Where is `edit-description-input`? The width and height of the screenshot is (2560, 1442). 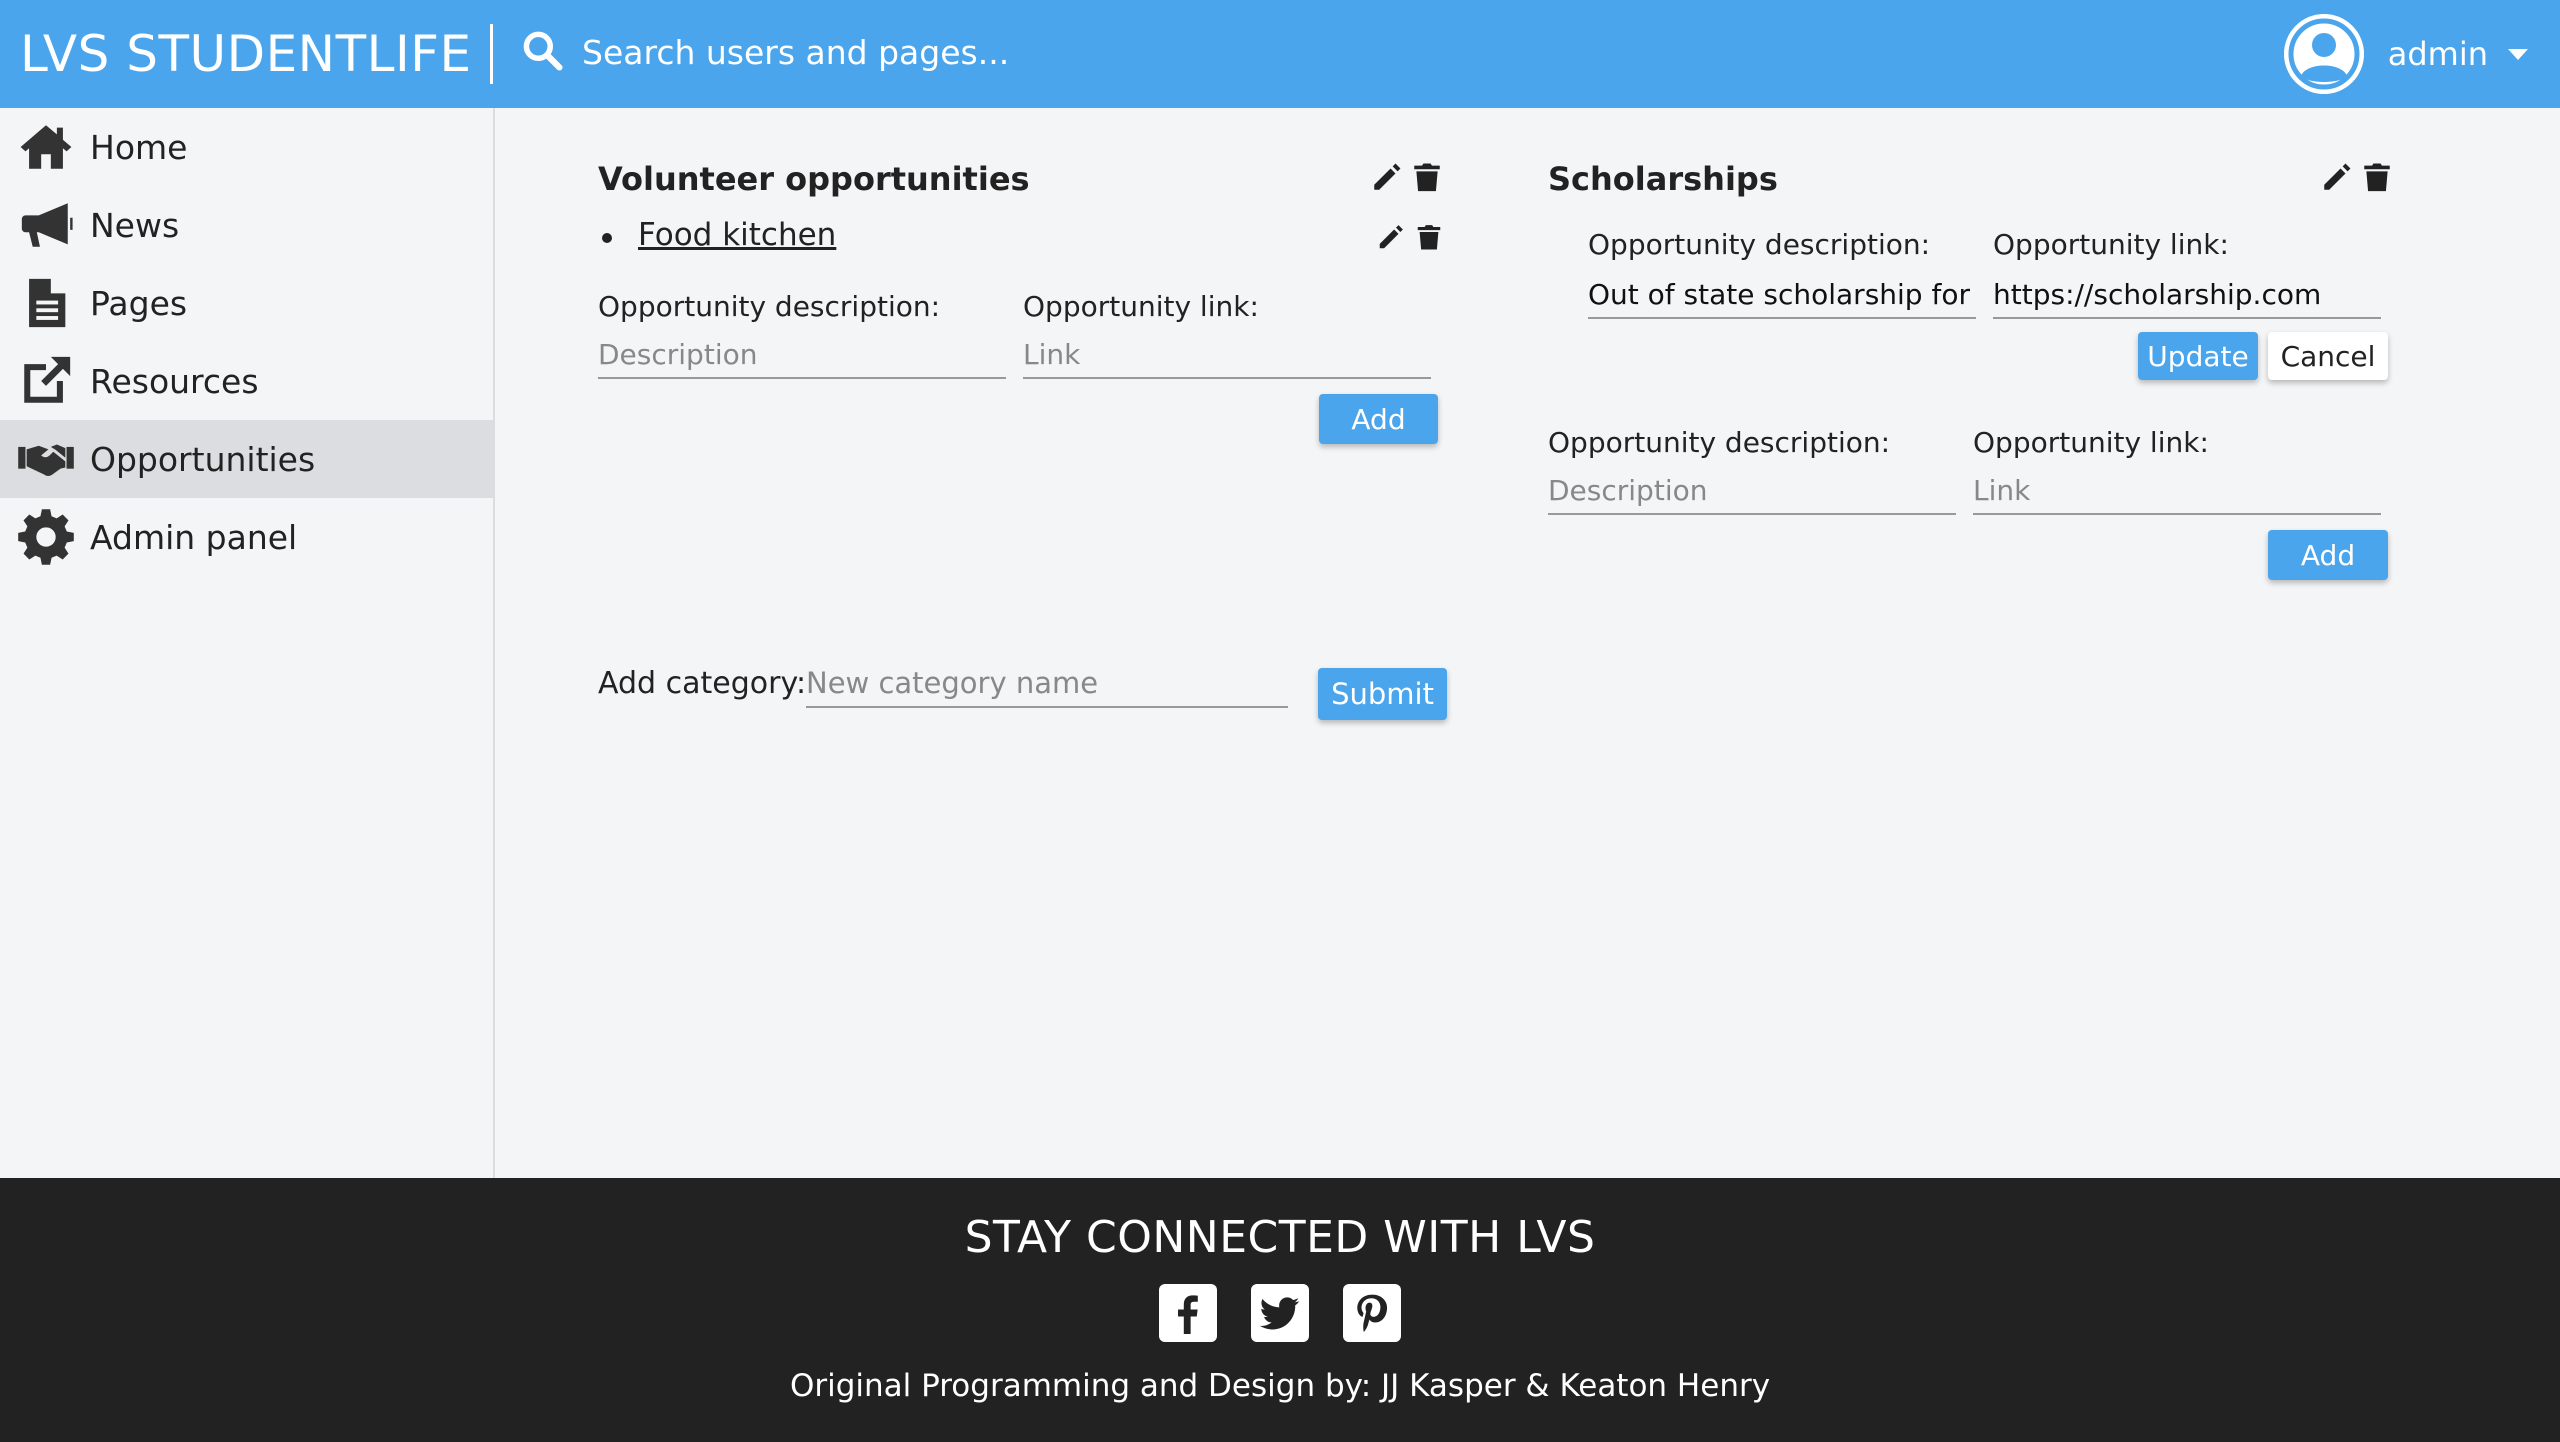 edit-description-input is located at coordinates (1782, 298).